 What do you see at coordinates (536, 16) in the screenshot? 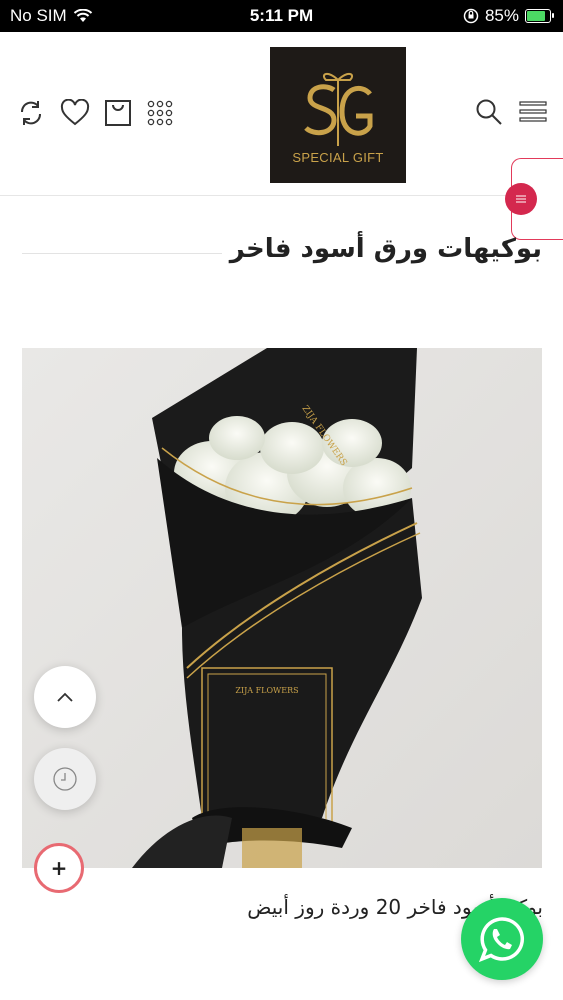
I see `battery-fill` at bounding box center [536, 16].